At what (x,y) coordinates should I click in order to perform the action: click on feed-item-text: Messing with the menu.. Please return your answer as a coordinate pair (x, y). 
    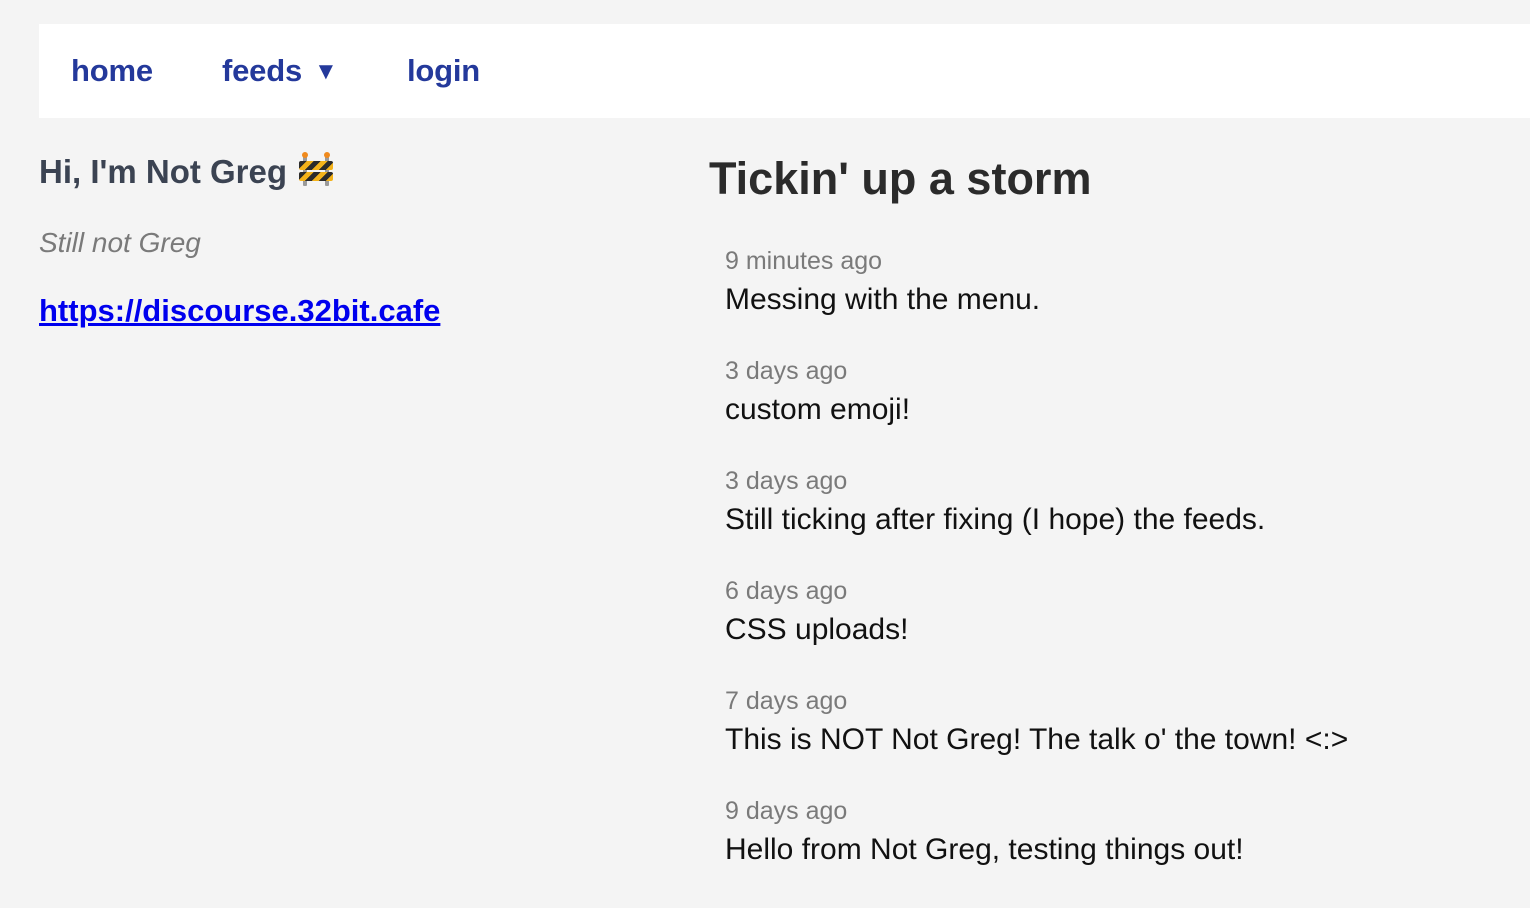
    Looking at the image, I should click on (883, 299).